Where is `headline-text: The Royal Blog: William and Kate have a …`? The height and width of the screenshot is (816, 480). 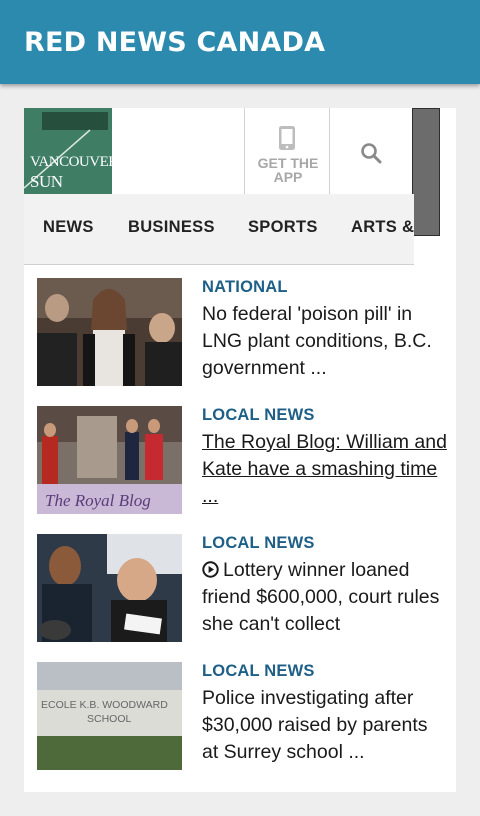 headline-text: The Royal Blog: William and Kate have a … is located at coordinates (324, 469).